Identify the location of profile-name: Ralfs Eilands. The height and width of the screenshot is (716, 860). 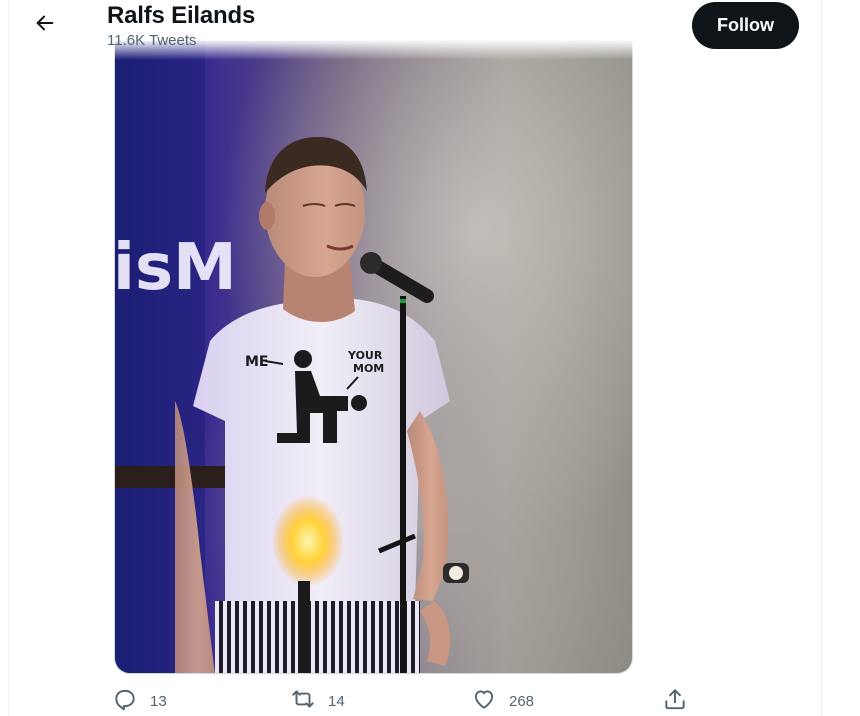
(181, 15).